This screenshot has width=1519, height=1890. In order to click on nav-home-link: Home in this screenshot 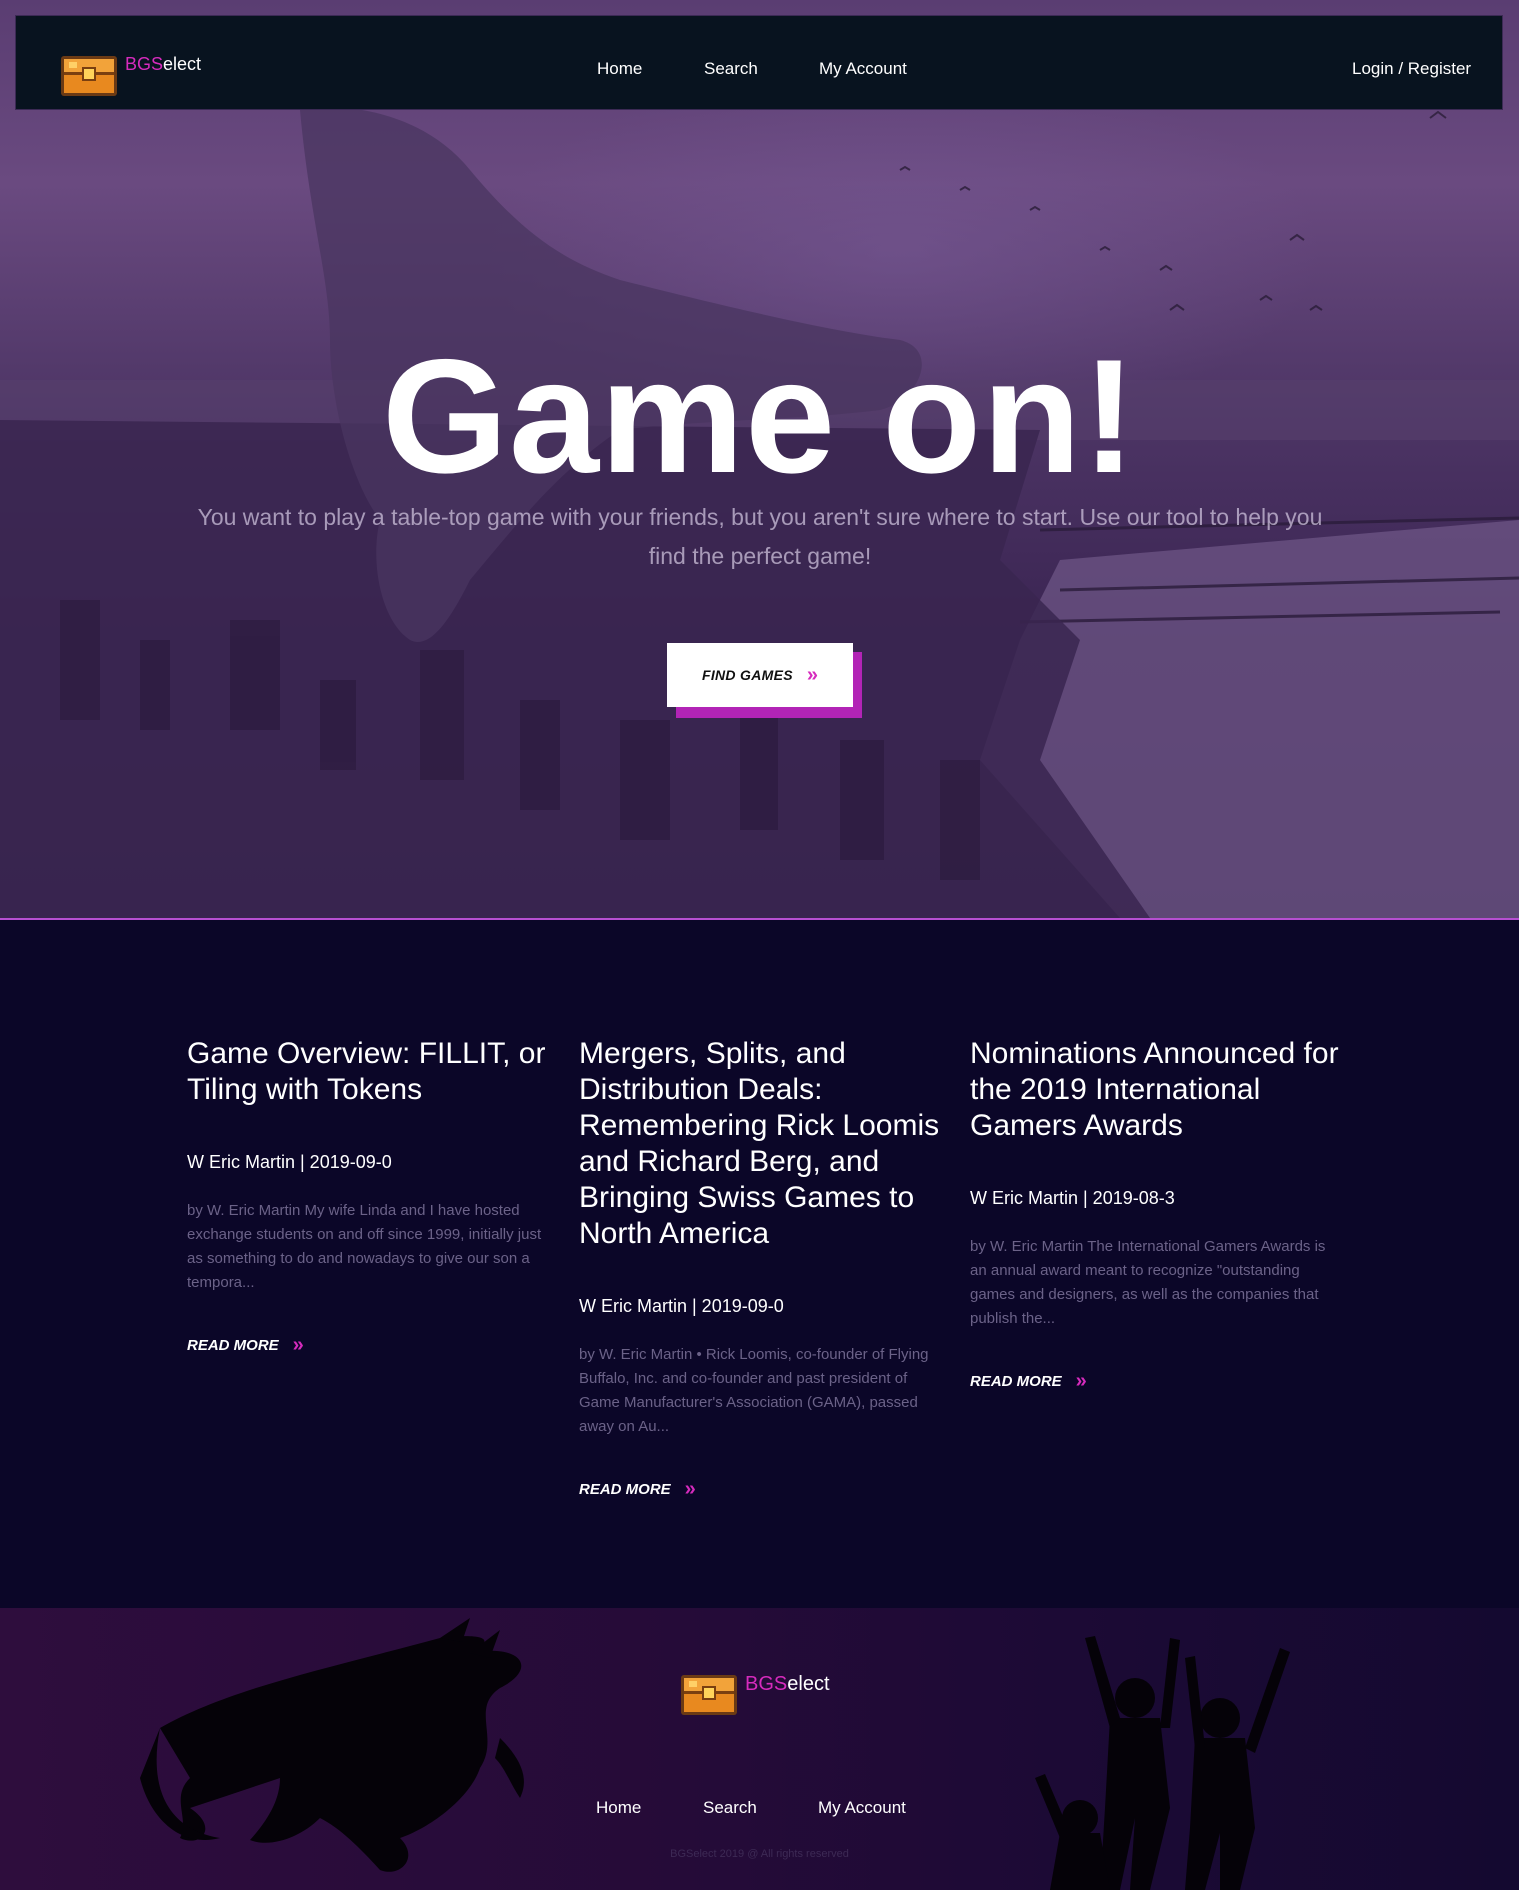, I will do `click(619, 69)`.